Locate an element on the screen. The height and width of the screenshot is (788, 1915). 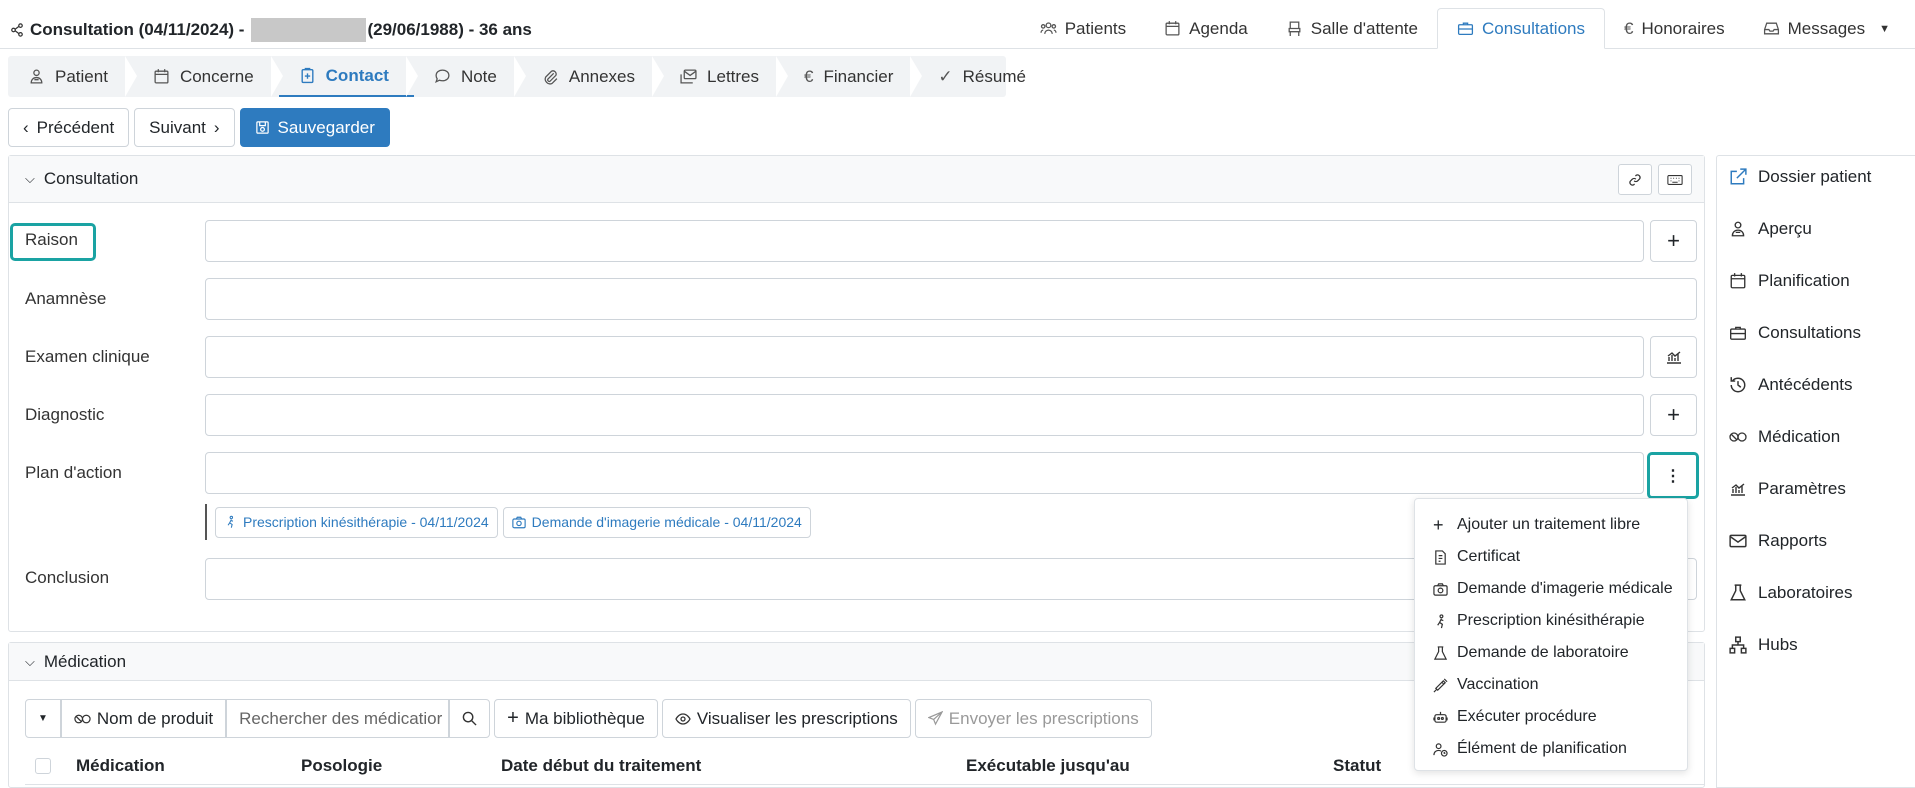
col-medication: Médication is located at coordinates (188, 766).